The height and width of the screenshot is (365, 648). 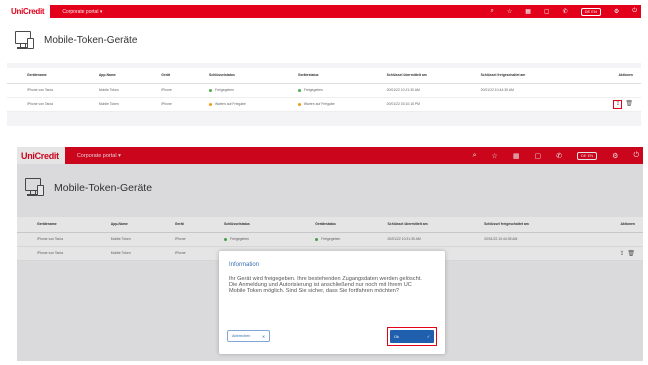 I want to click on cell-actions: ⇪ 🗑, so click(x=601, y=104).